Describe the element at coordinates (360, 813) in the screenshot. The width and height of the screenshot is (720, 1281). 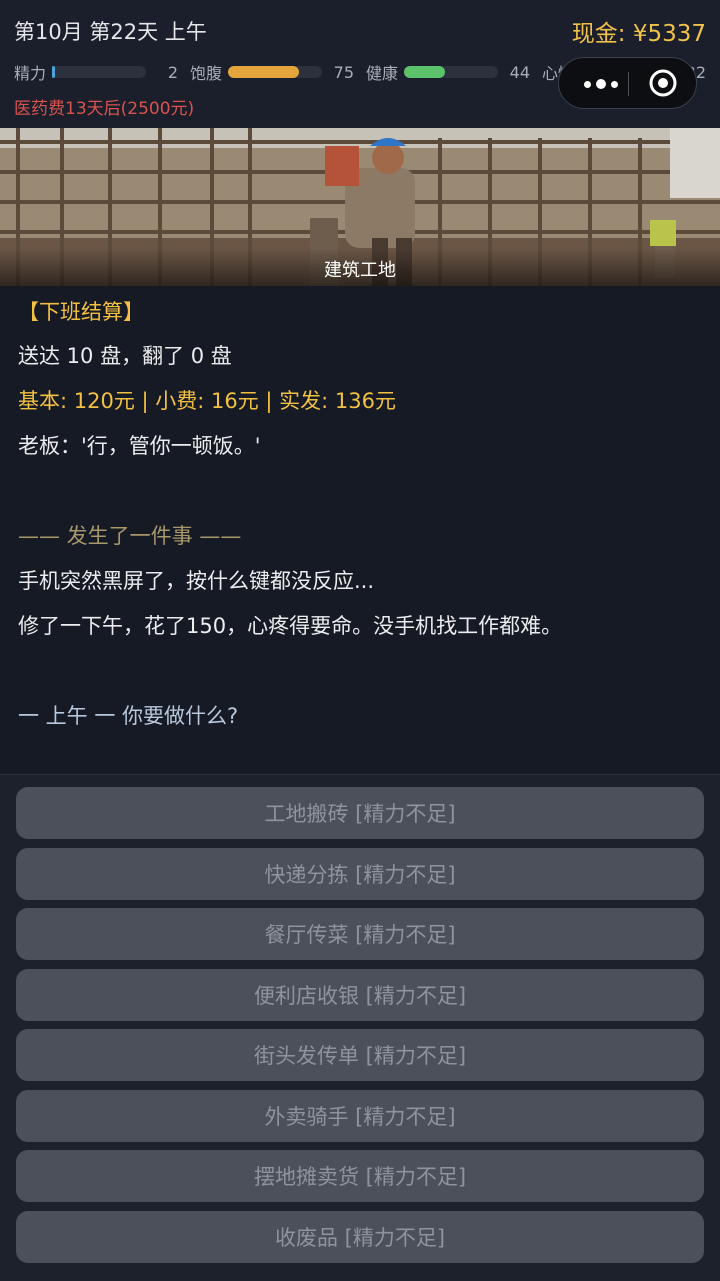
I see `action-button-brick: 工地搬砖 [精力不足]` at that location.